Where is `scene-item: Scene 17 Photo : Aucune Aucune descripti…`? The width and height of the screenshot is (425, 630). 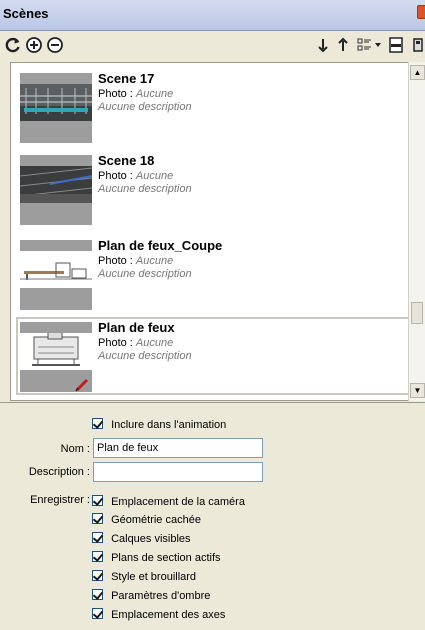
scene-item: Scene 17 Photo : Aucune Aucune descripti… is located at coordinates (214, 107).